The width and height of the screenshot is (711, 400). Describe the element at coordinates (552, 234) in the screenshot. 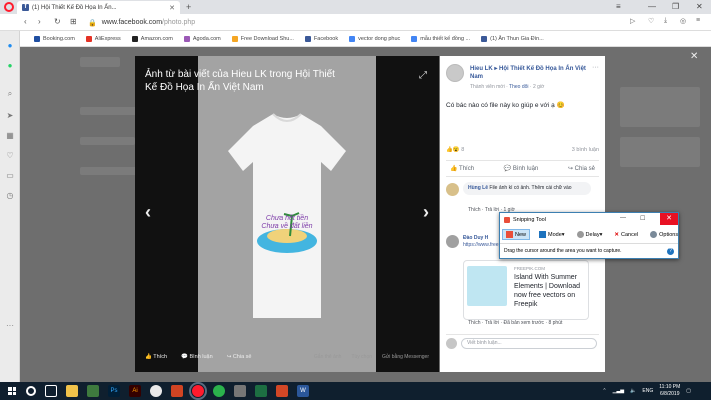

I see `snip-mode-button: Mode ▾` at that location.